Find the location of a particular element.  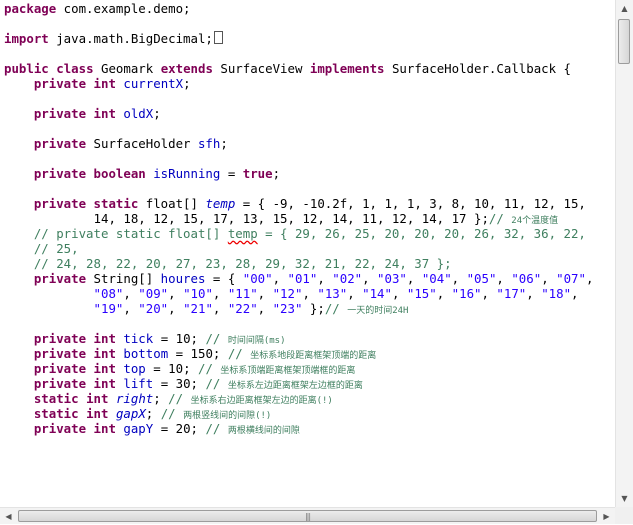

horizontal-scrollbar: ◀ ||| ▶ is located at coordinates (307, 515).